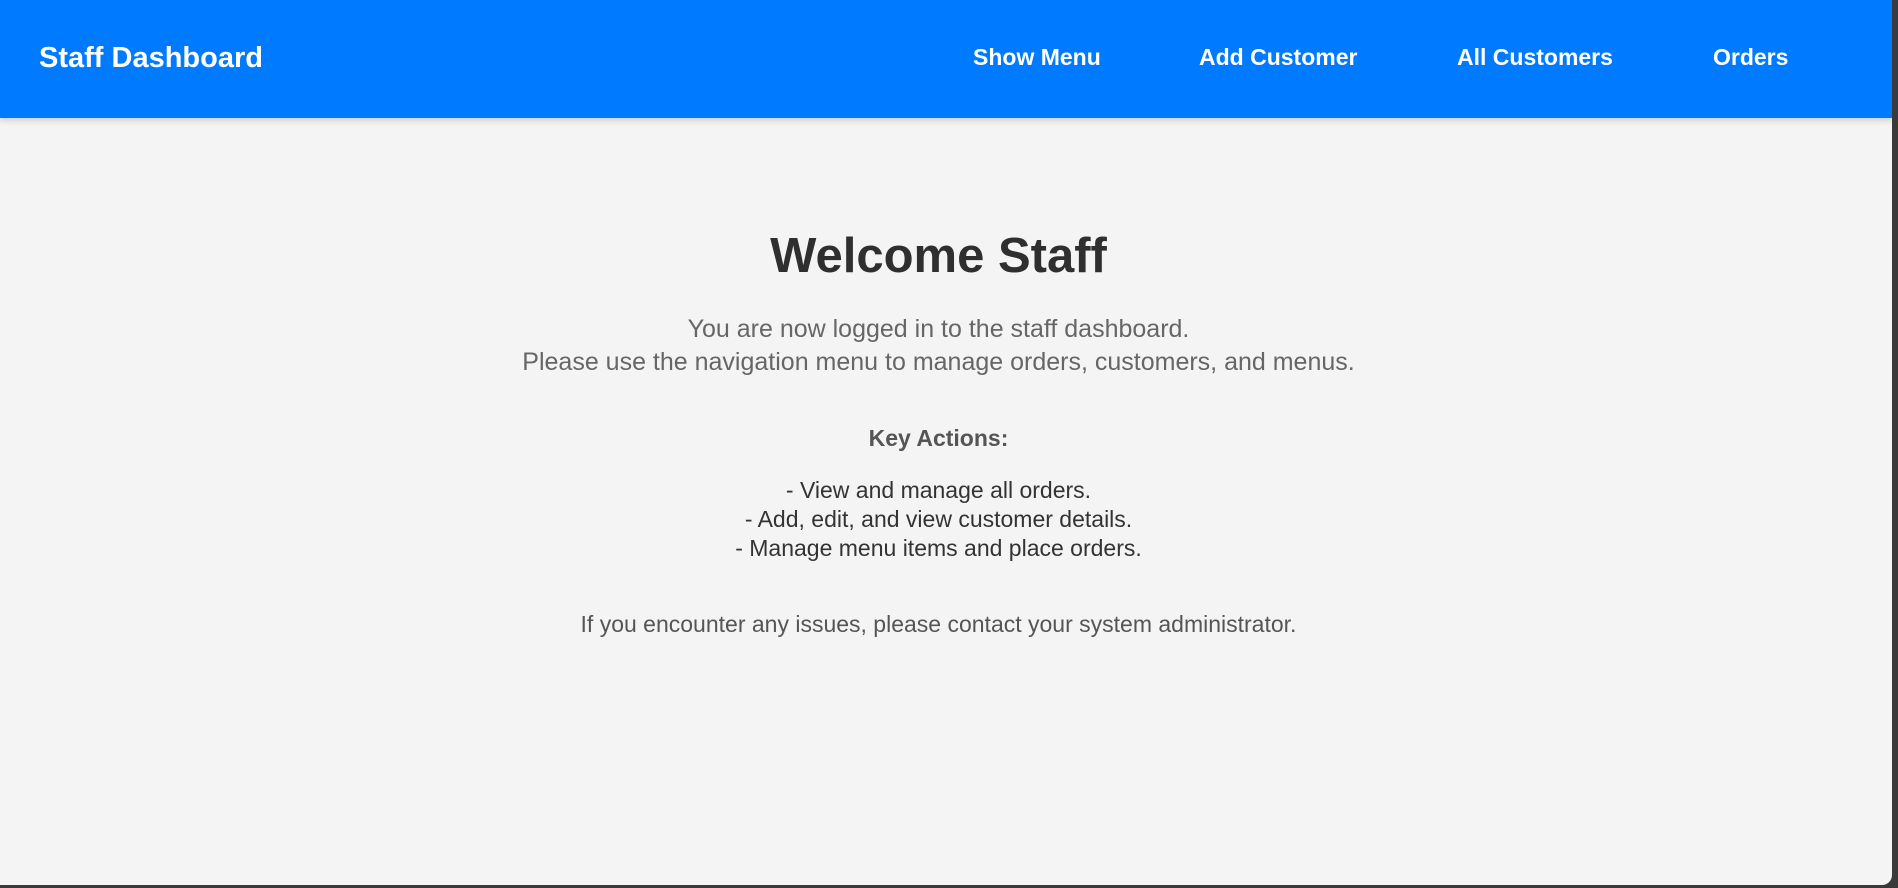  I want to click on nav-link-add-customer: Add Customer, so click(1278, 57).